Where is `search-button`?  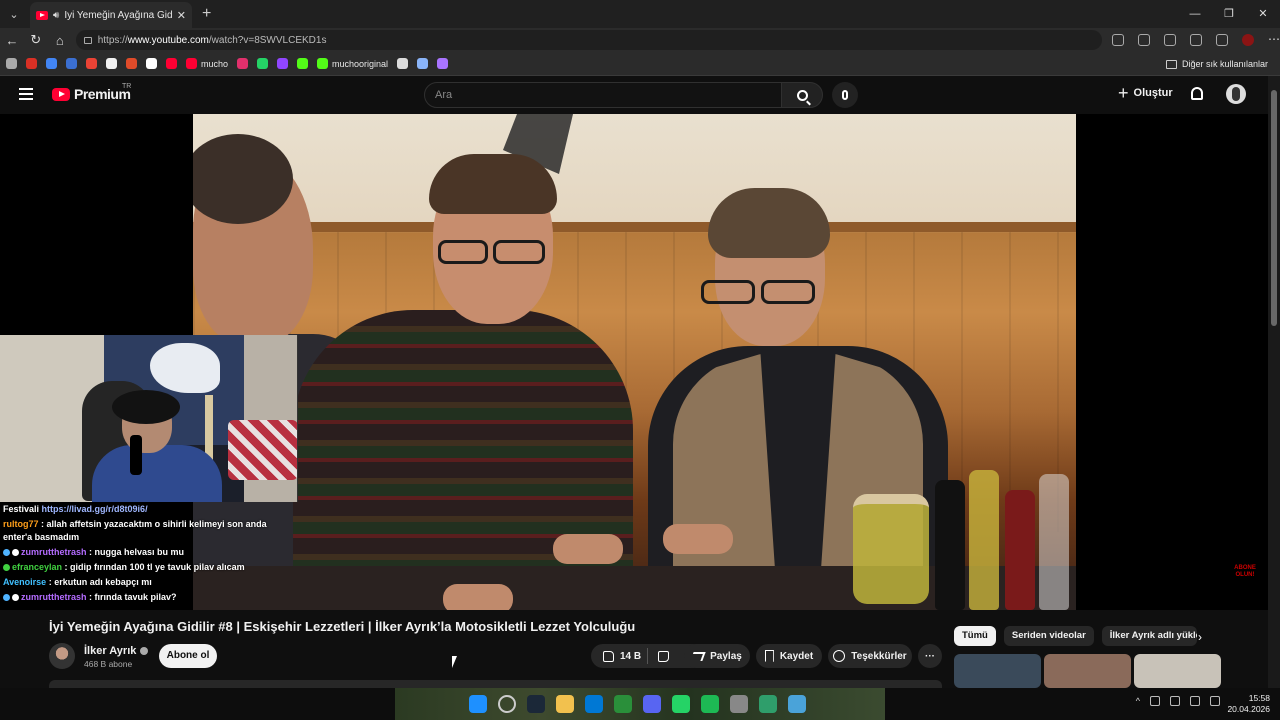 search-button is located at coordinates (802, 95).